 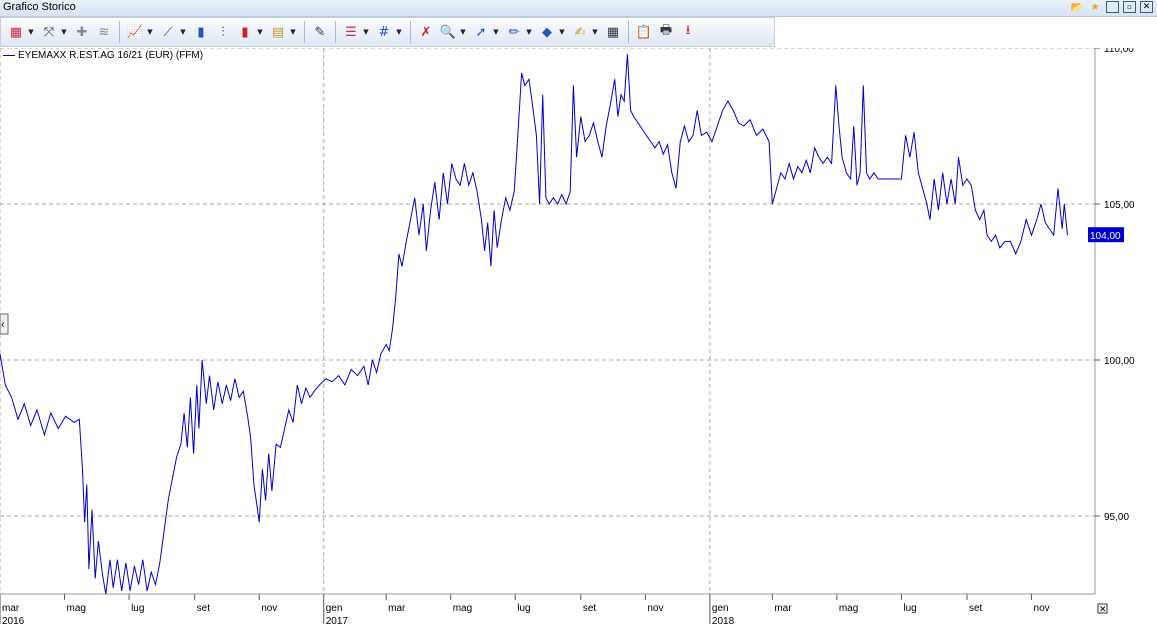 What do you see at coordinates (49, 32) in the screenshot?
I see `compare-icon: ⤧` at bounding box center [49, 32].